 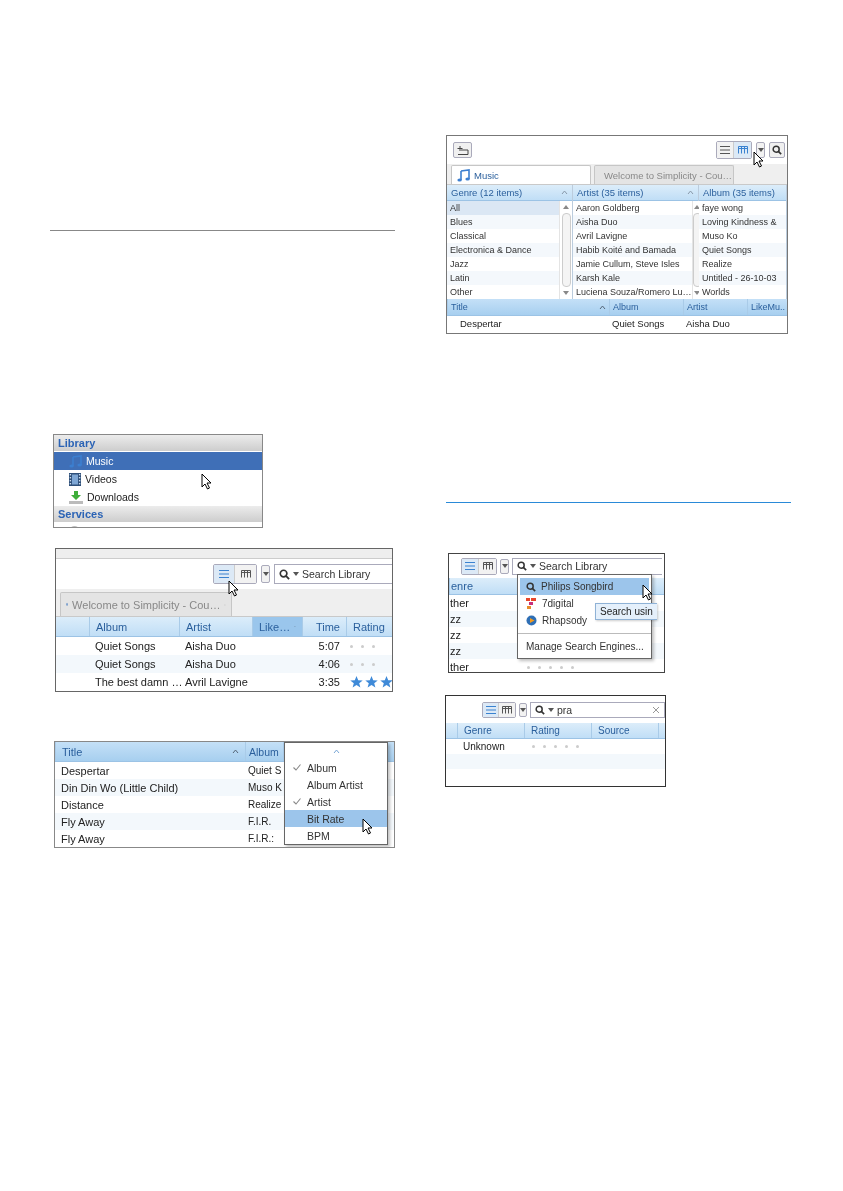 What do you see at coordinates (503, 222) in the screenshot?
I see `filter-item: Blues` at bounding box center [503, 222].